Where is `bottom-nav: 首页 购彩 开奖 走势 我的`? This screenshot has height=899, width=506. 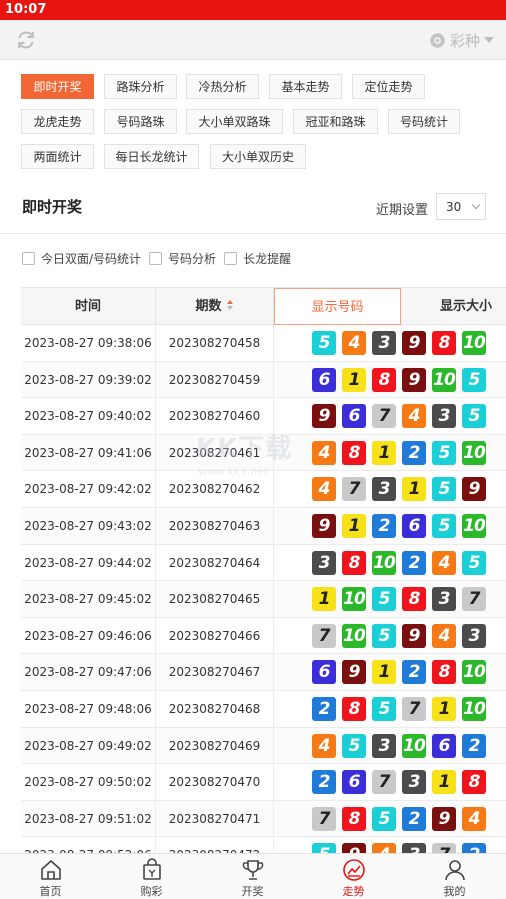
bottom-nav: 首页 购彩 开奖 走势 我的 is located at coordinates (253, 876).